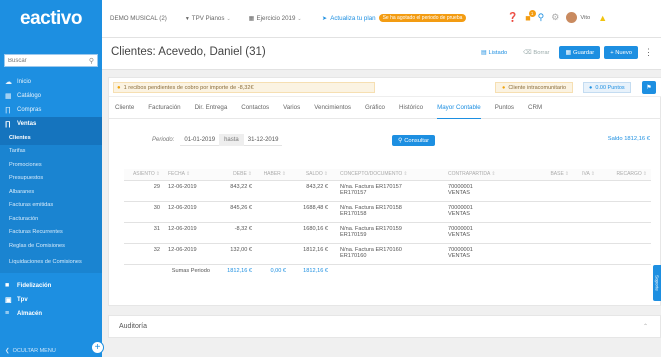 The height and width of the screenshot is (357, 661). What do you see at coordinates (51, 206) in the screenshot?
I see `sidebar-subitem-facturas-emitidas: Facturas emitidas` at bounding box center [51, 206].